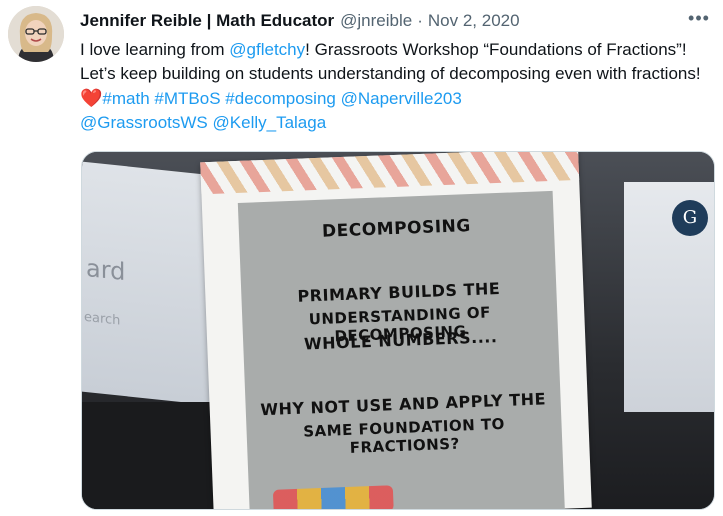  Describe the element at coordinates (91, 98) in the screenshot. I see `heart-icon: ❤️` at that location.